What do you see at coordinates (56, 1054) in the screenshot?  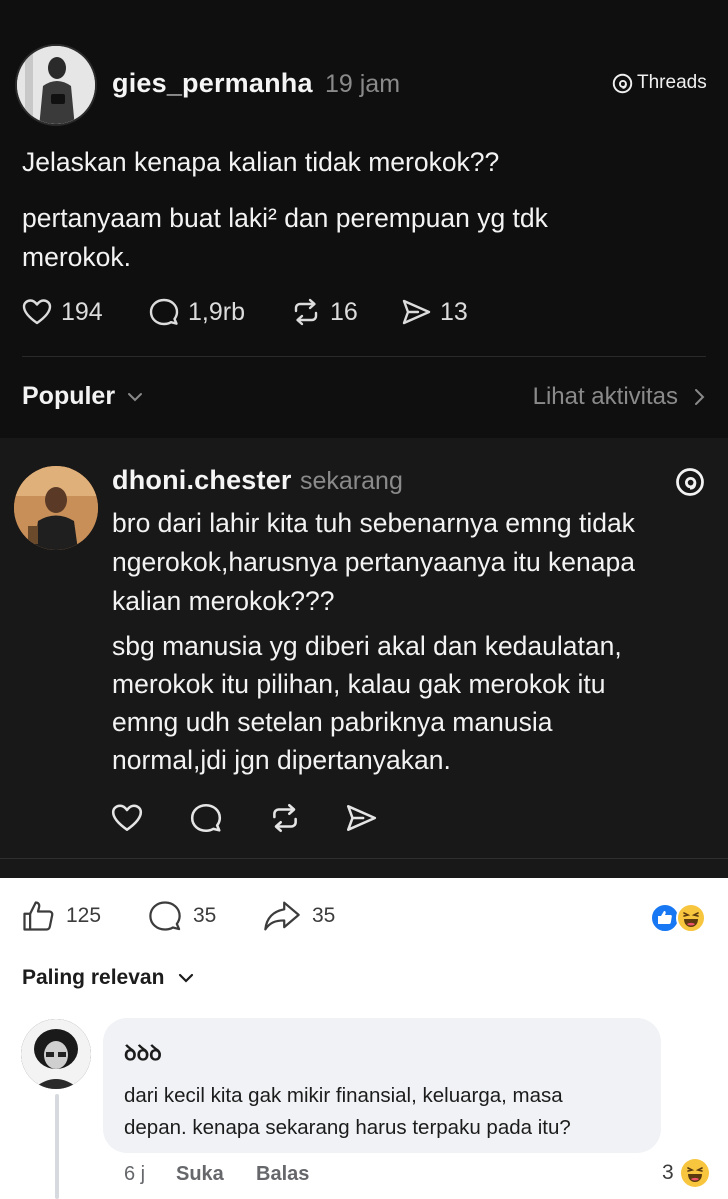 I see `commenter-avatar` at bounding box center [56, 1054].